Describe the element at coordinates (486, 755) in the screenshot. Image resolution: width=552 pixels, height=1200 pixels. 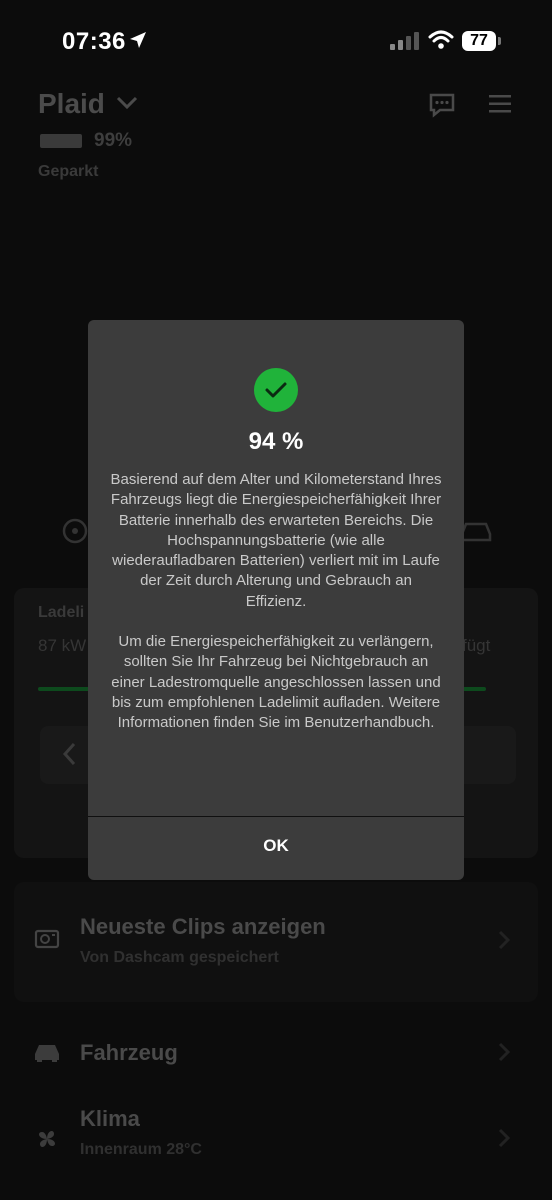
I see `next-button` at that location.